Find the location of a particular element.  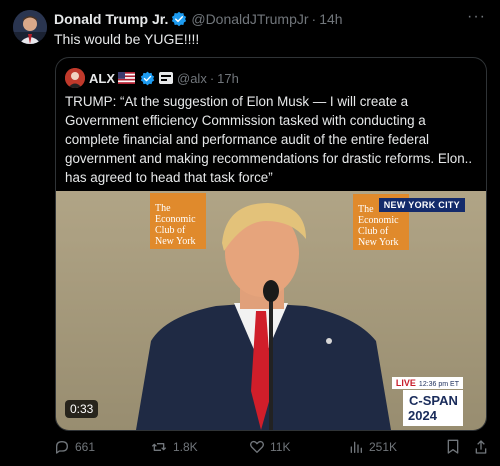

repost-button: 1.8K is located at coordinates (174, 447).